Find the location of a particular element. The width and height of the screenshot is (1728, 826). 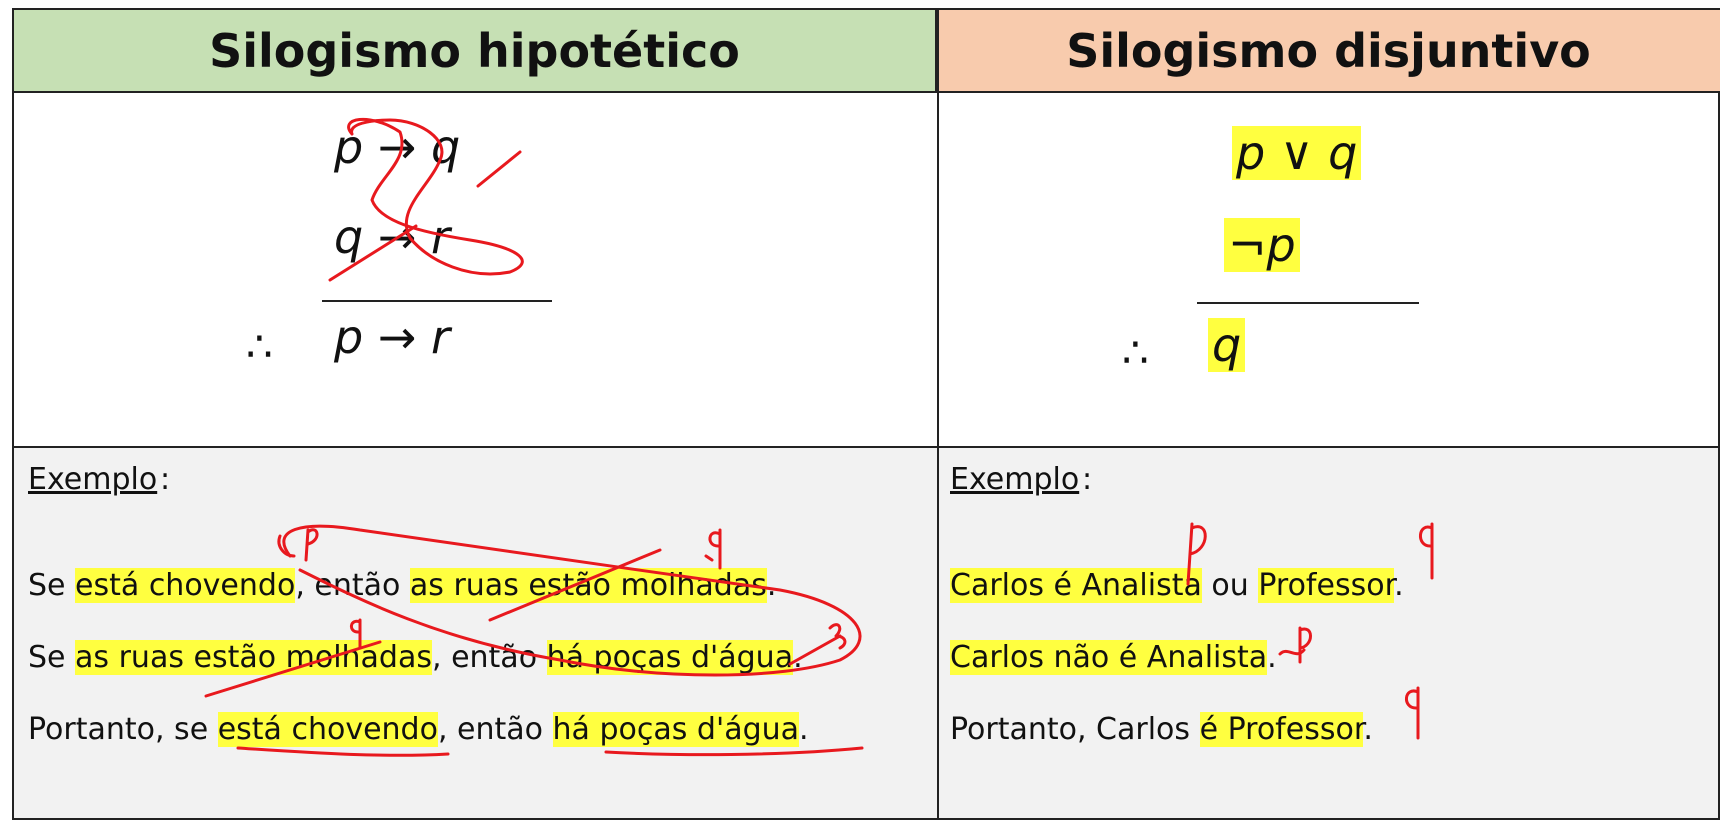

right-conclusion: q is located at coordinates (1227, 345).